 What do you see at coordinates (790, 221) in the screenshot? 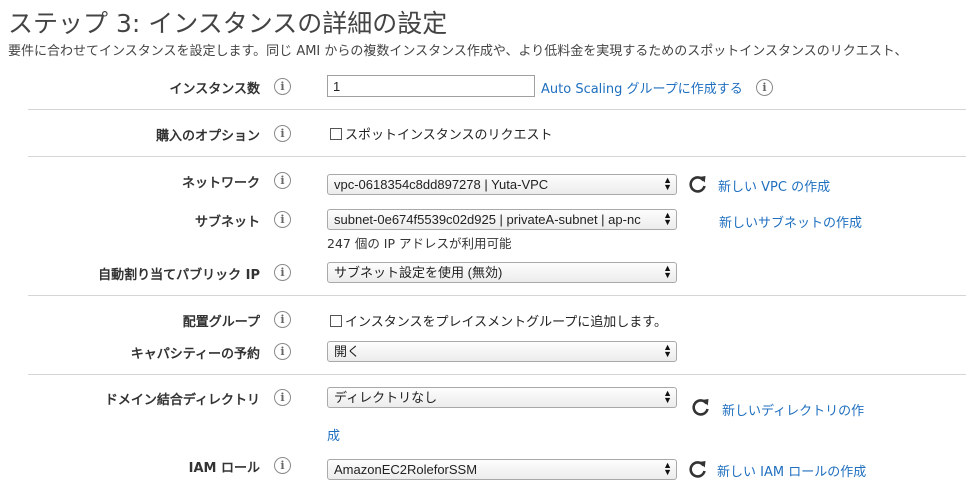
I see `create-subnet-link: 新しいサブネットの作成` at bounding box center [790, 221].